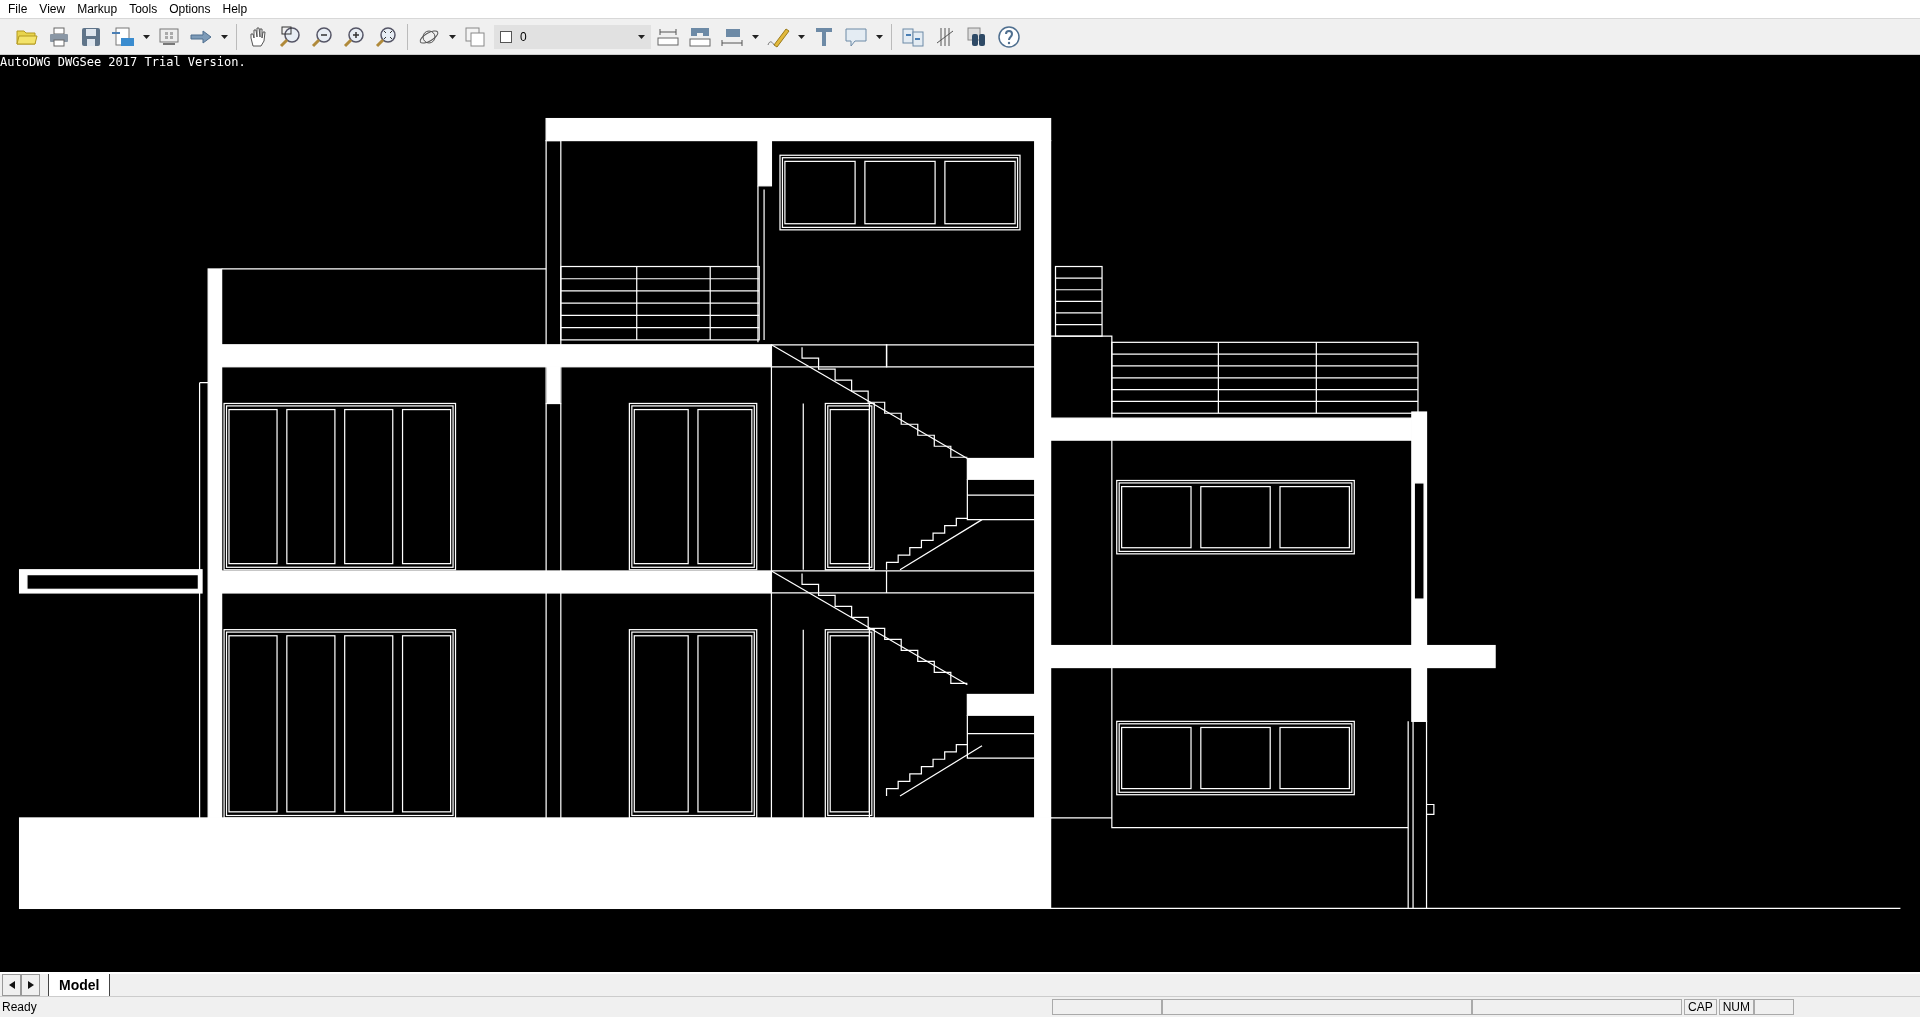 The image size is (1920, 1017). I want to click on layer-name: 0, so click(524, 36).